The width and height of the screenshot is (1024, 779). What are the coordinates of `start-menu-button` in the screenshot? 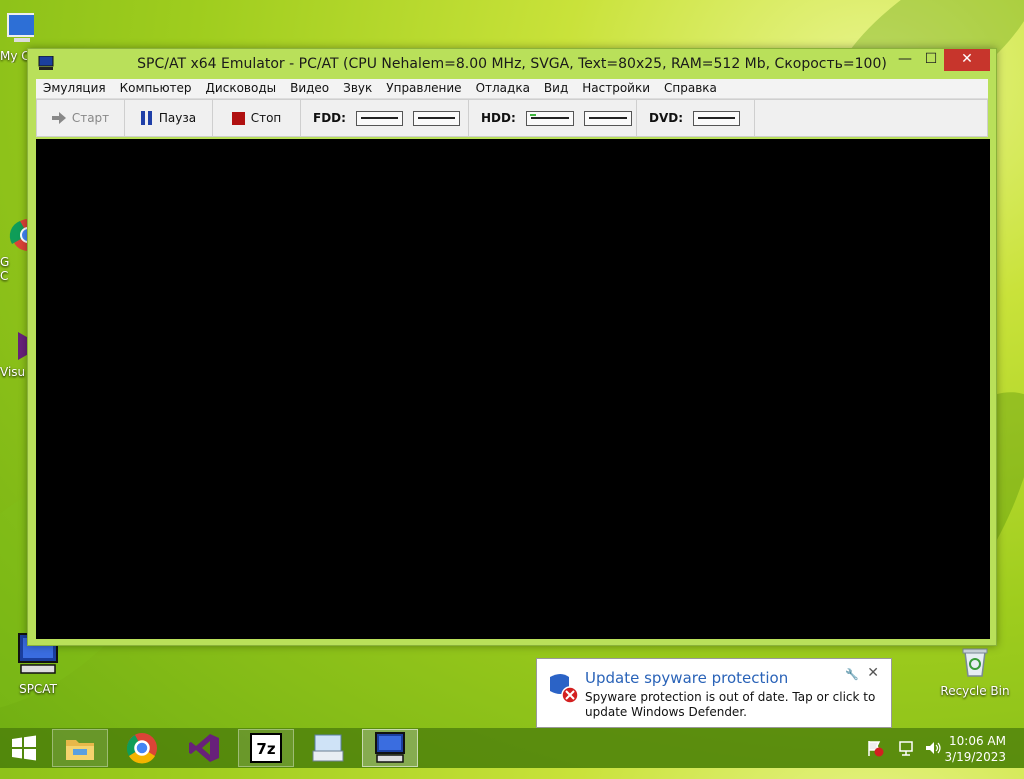 It's located at (24, 748).